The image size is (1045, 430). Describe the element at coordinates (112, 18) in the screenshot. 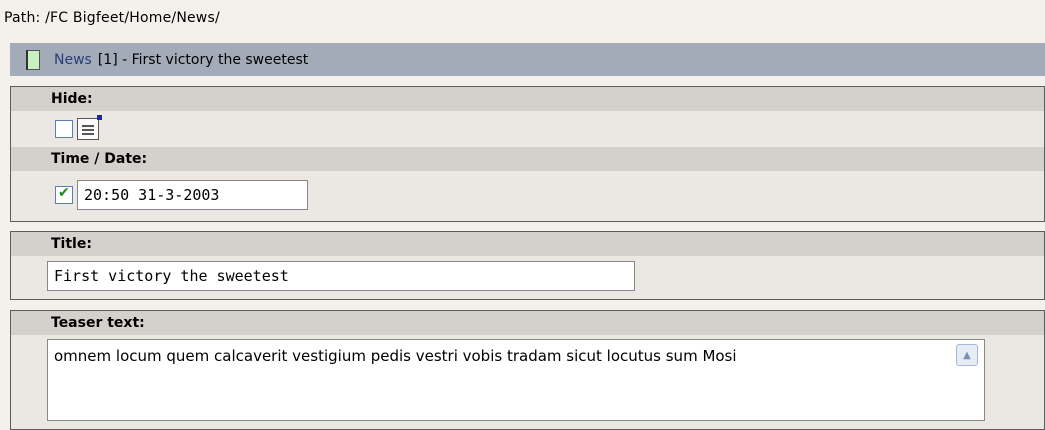

I see `breadcrumb-path: Path: /FC Bigfeet/Home/News/` at that location.